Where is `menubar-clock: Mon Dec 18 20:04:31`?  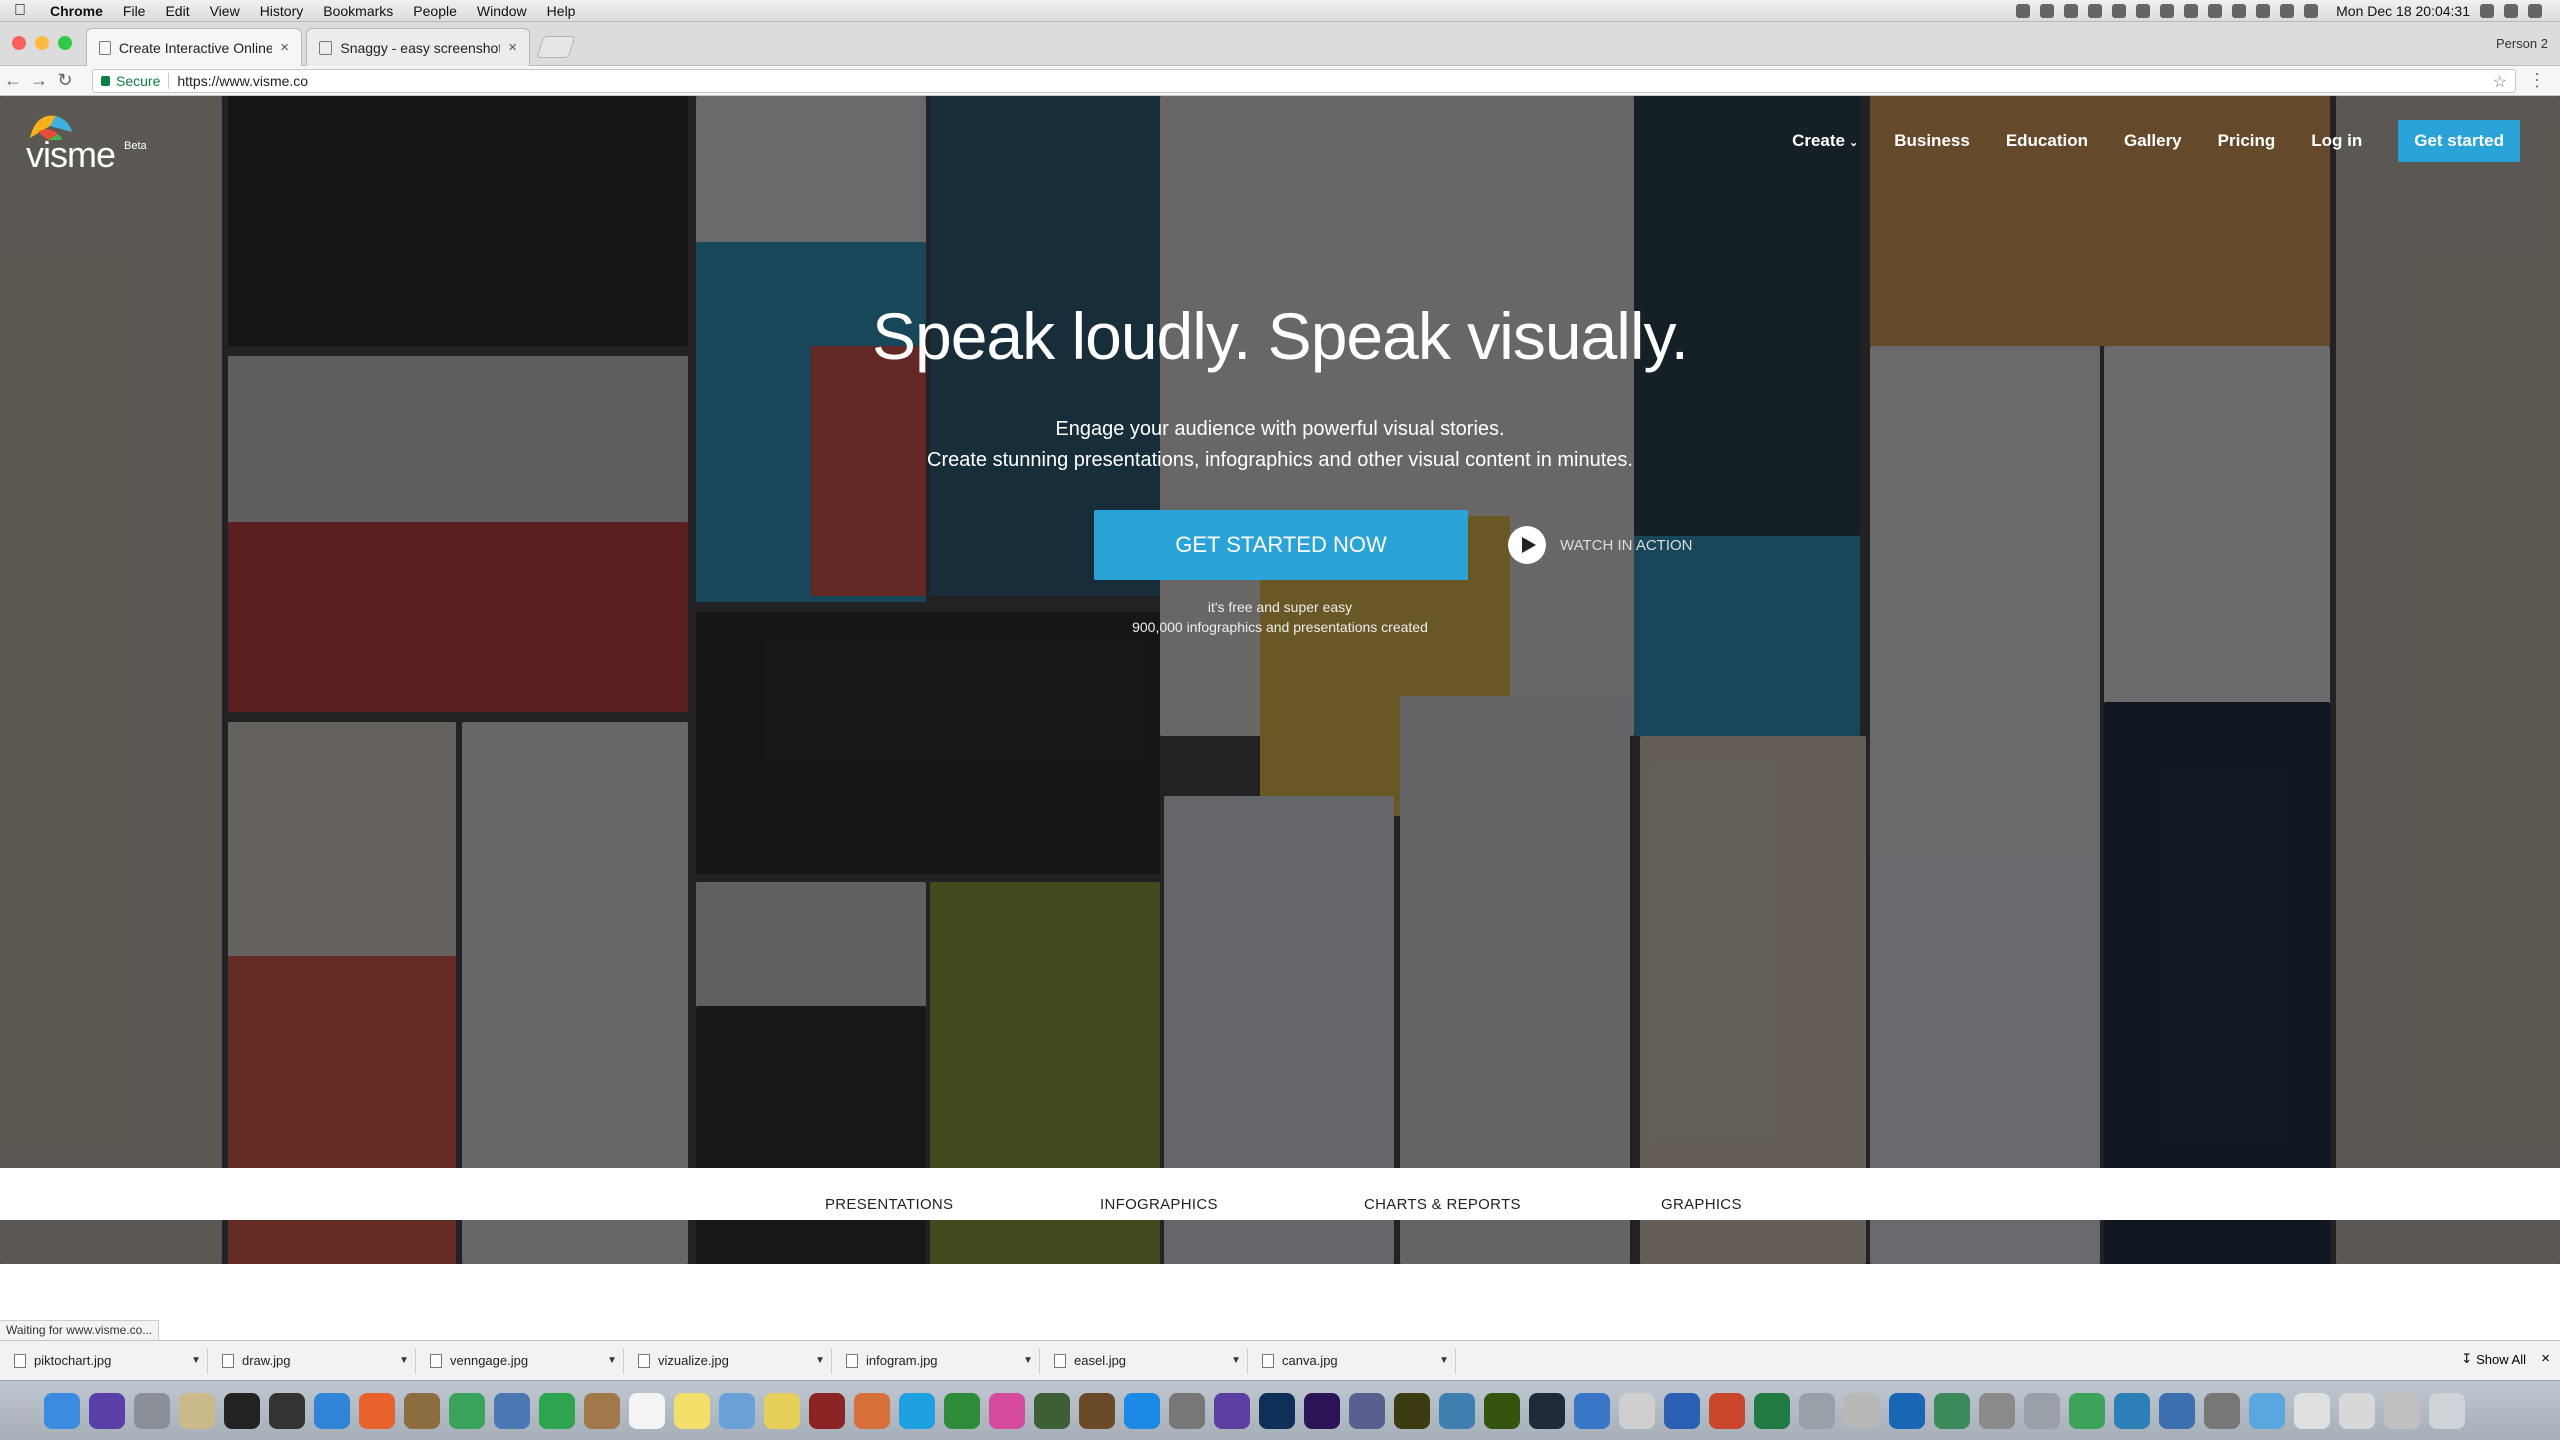
menubar-clock: Mon Dec 18 20:04:31 is located at coordinates (2403, 11).